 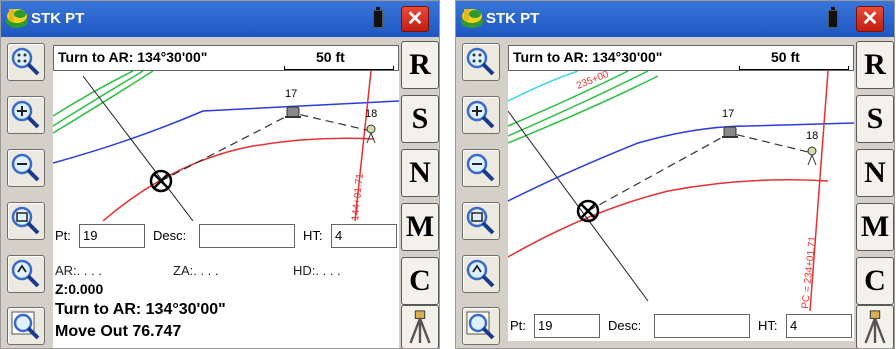 What do you see at coordinates (118, 331) in the screenshot?
I see `move-readout: Move Out 76.747` at bounding box center [118, 331].